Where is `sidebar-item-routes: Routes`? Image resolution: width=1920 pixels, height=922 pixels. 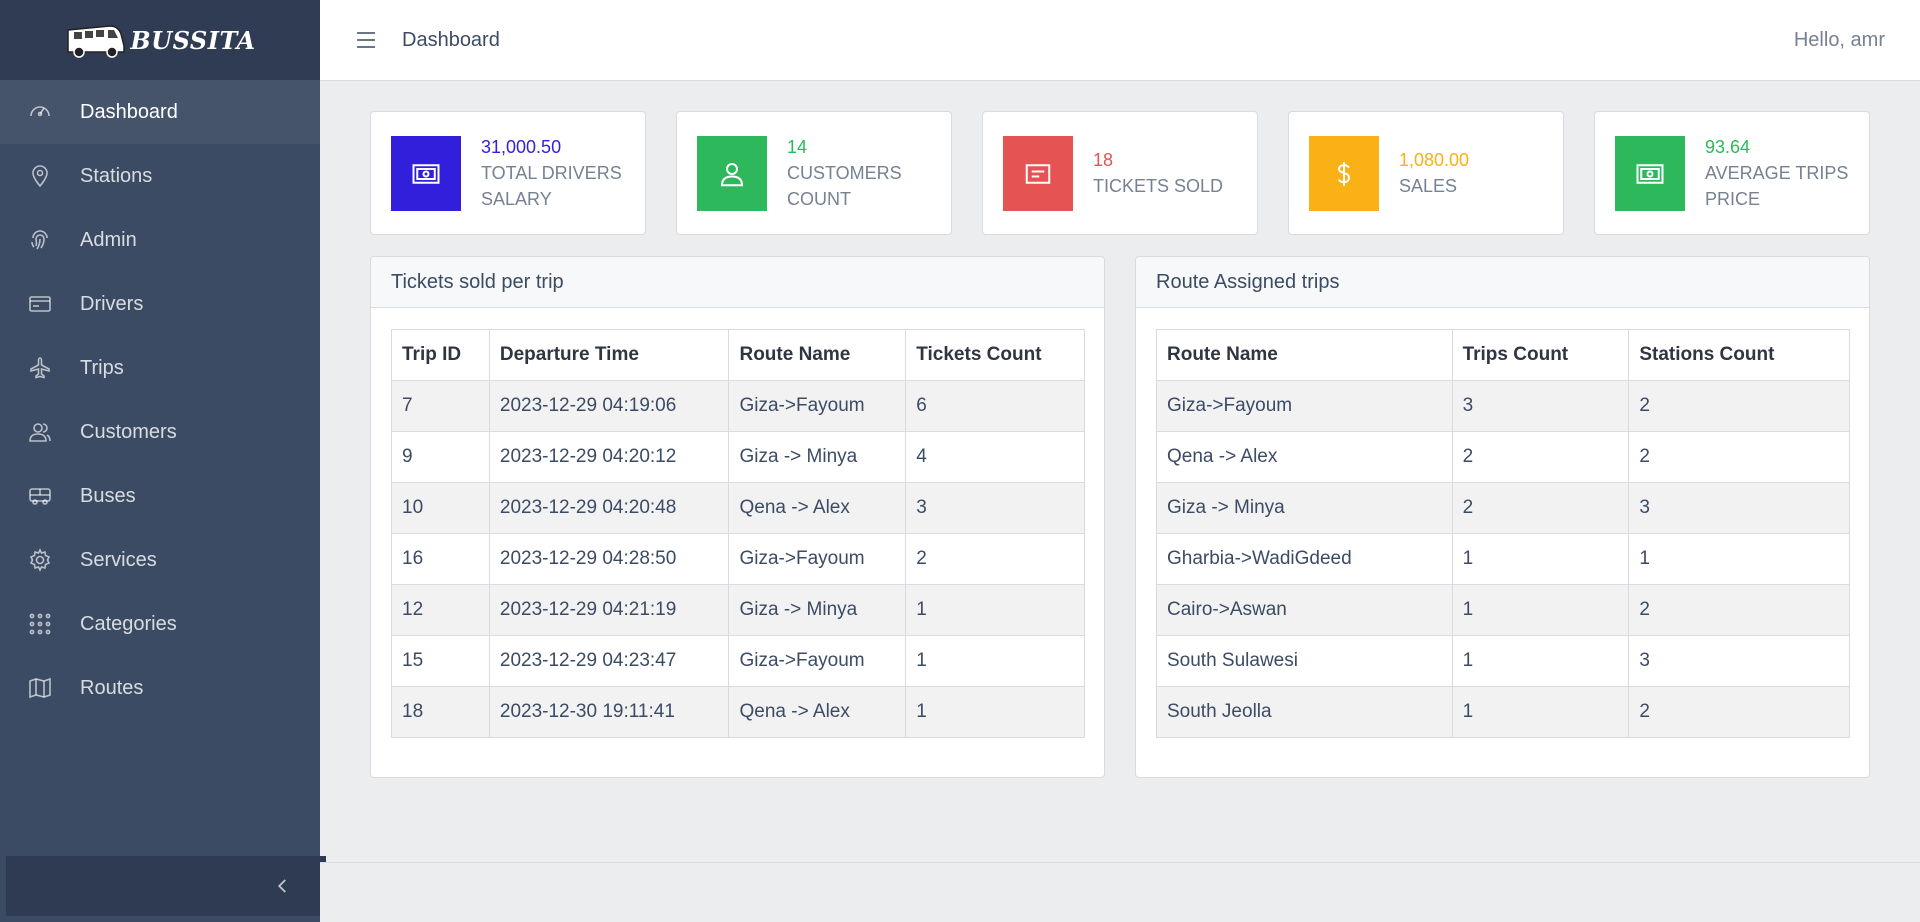
sidebar-item-routes: Routes is located at coordinates (160, 688).